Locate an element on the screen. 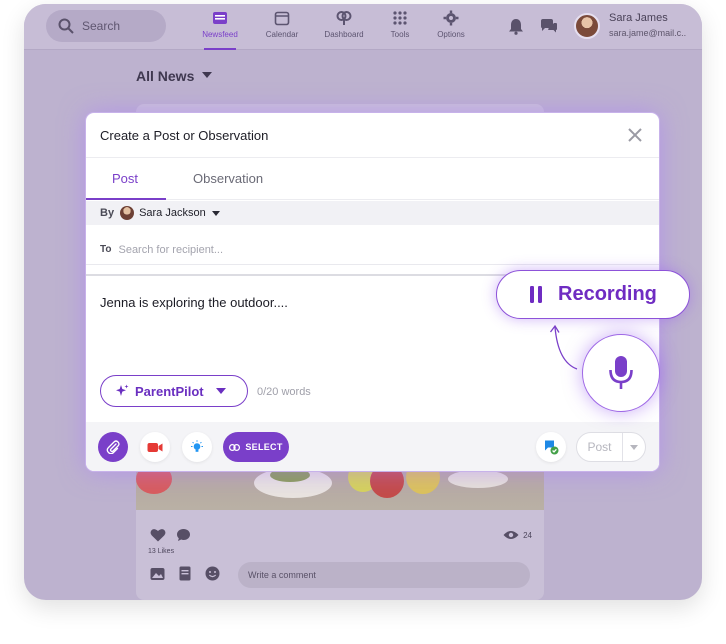  bell-icon is located at coordinates (516, 26).